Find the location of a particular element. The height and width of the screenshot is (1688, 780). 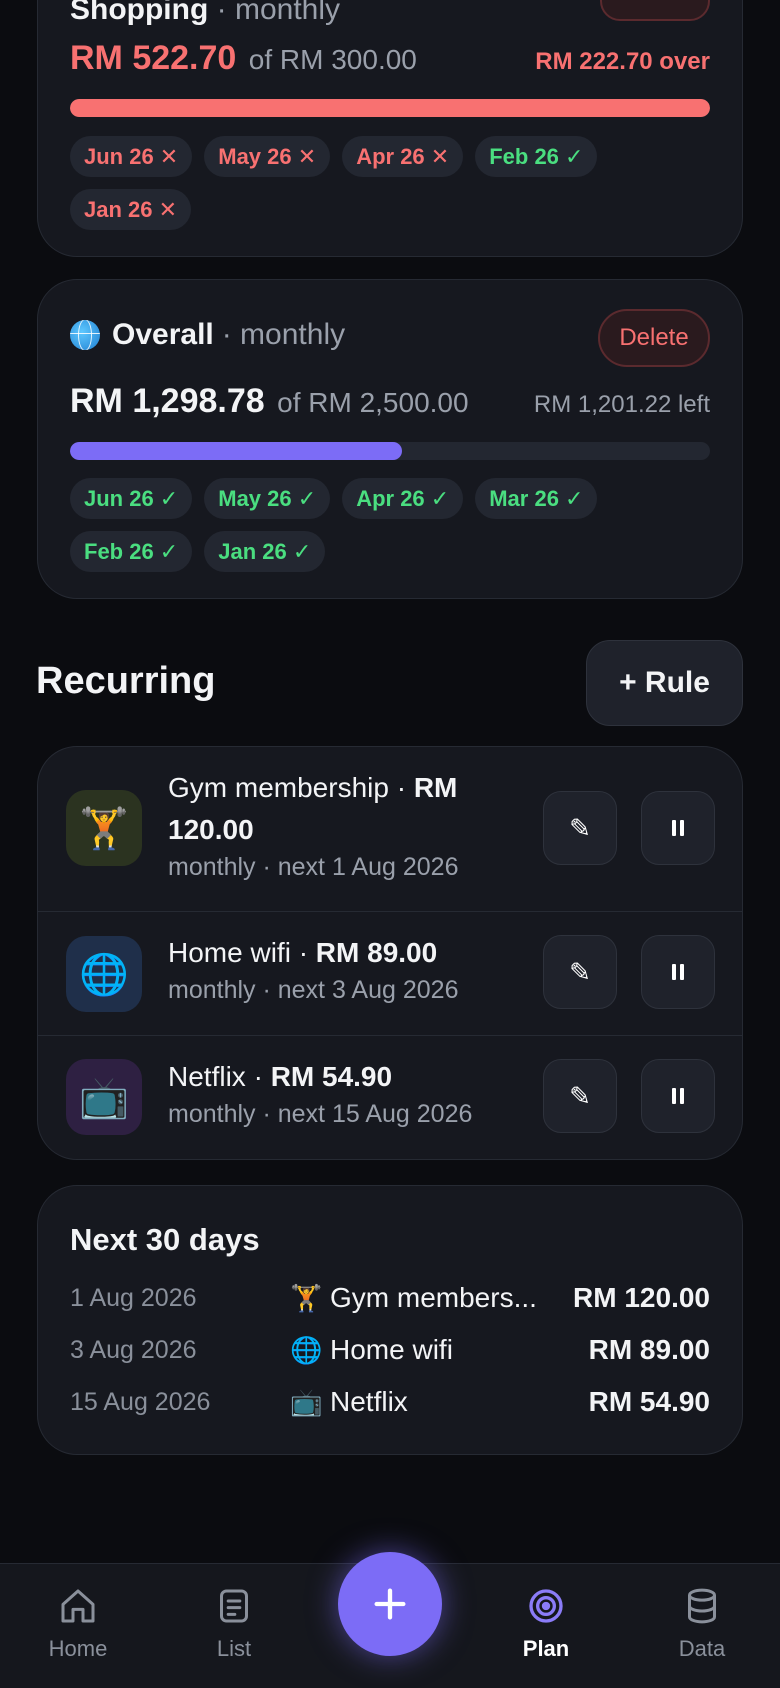

list-icon is located at coordinates (234, 1606).